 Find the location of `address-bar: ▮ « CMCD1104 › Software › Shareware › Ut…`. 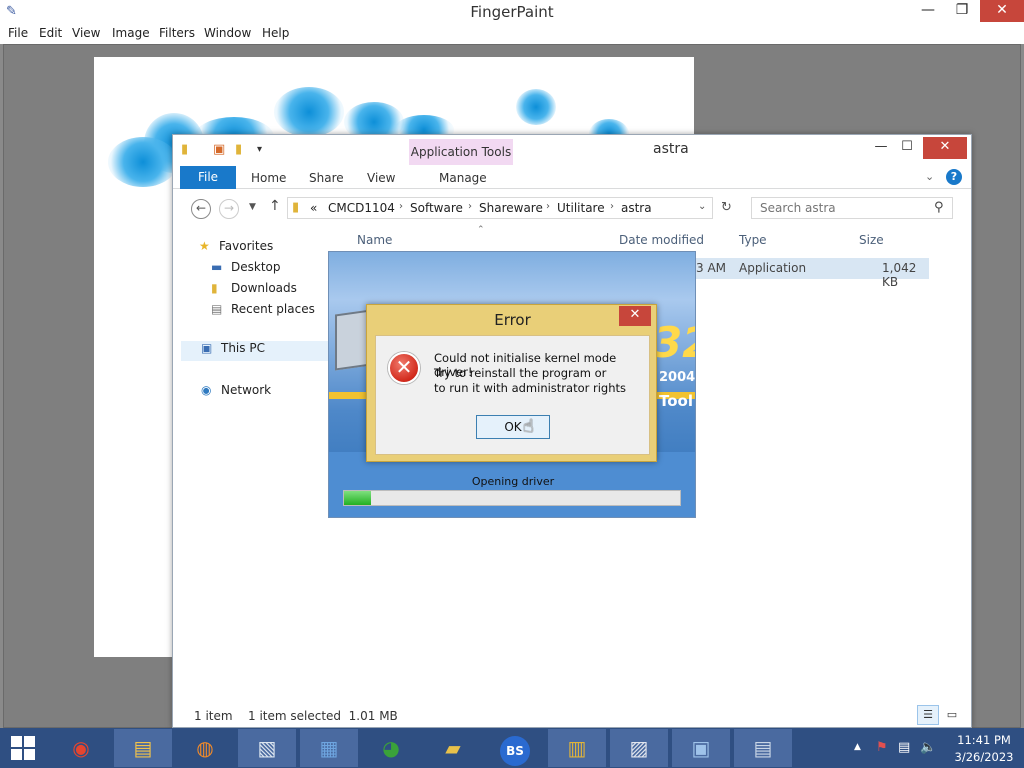

address-bar: ▮ « CMCD1104 › Software › Shareware › Ut… is located at coordinates (500, 208).